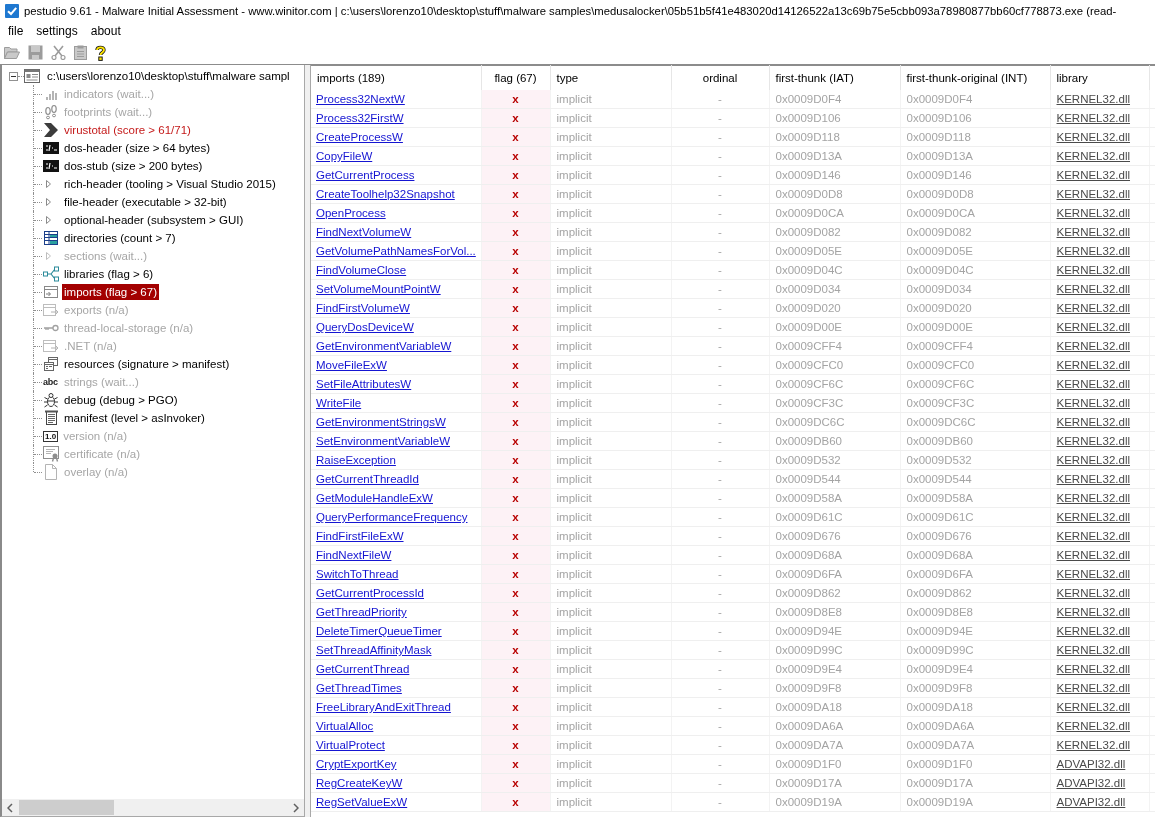  What do you see at coordinates (344, 156) in the screenshot?
I see `import-link: CopyFileW` at bounding box center [344, 156].